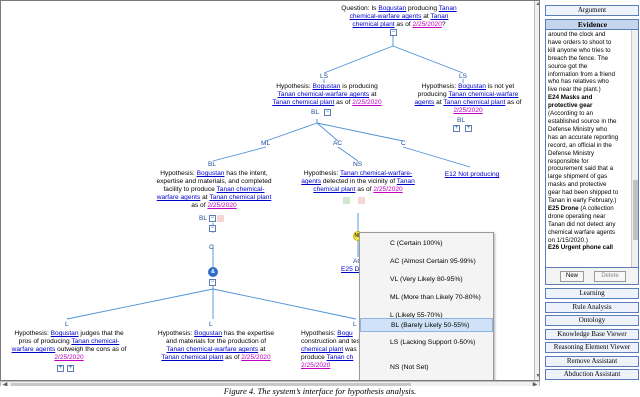 Image resolution: width=640 pixels, height=397 pixels. Describe the element at coordinates (426, 325) in the screenshot. I see `menu-item-bl: BL (Barely Likely 50-55%)` at that location.